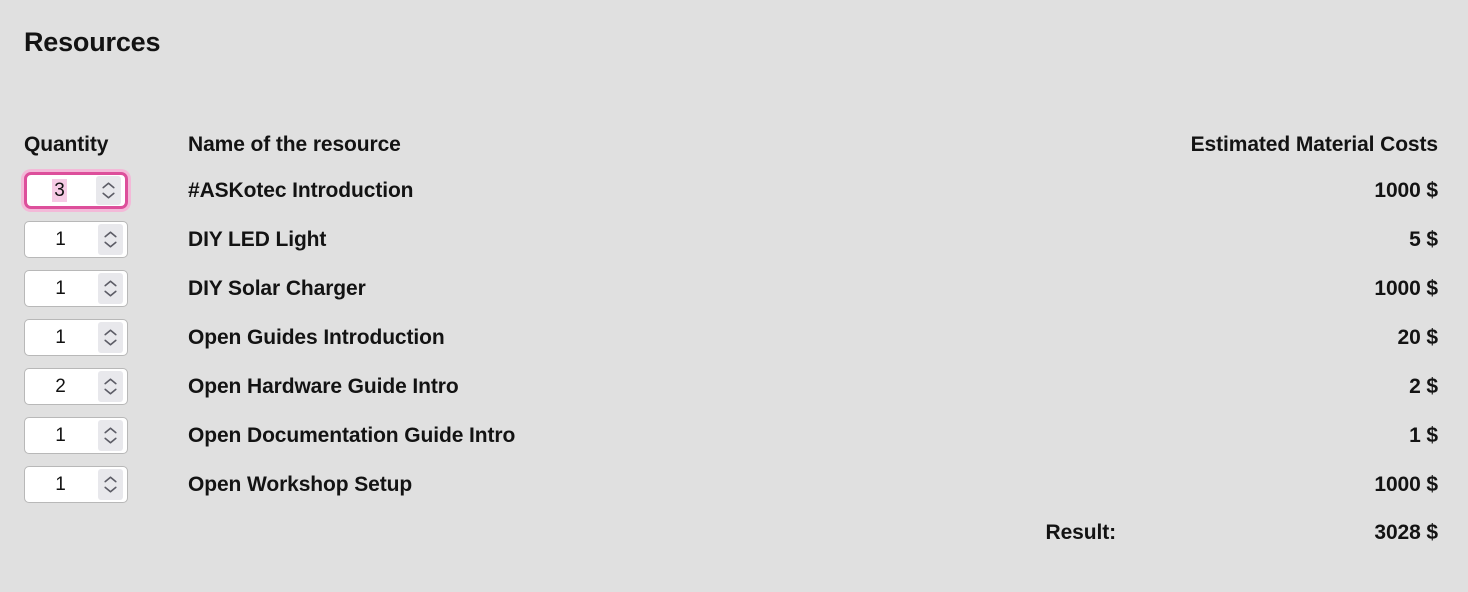 This screenshot has width=1468, height=592. Describe the element at coordinates (61, 387) in the screenshot. I see `quantity-value: 2` at that location.